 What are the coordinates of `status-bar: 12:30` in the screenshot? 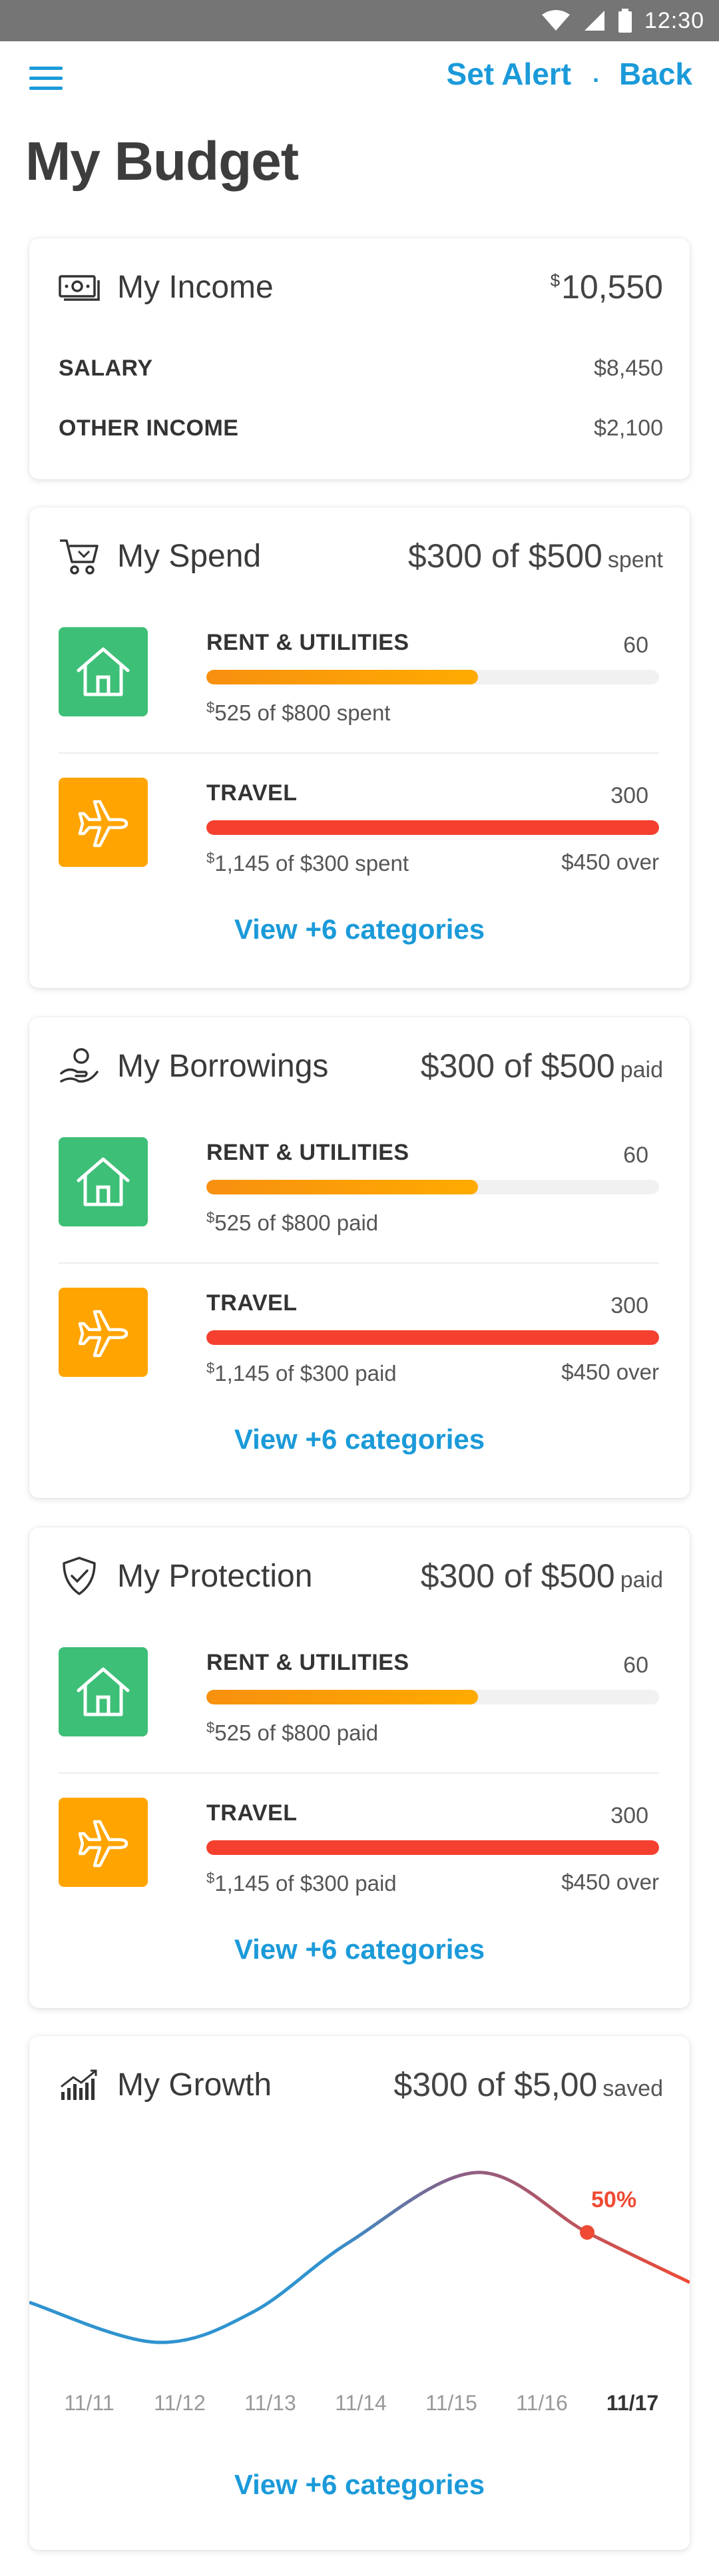 It's located at (359, 21).